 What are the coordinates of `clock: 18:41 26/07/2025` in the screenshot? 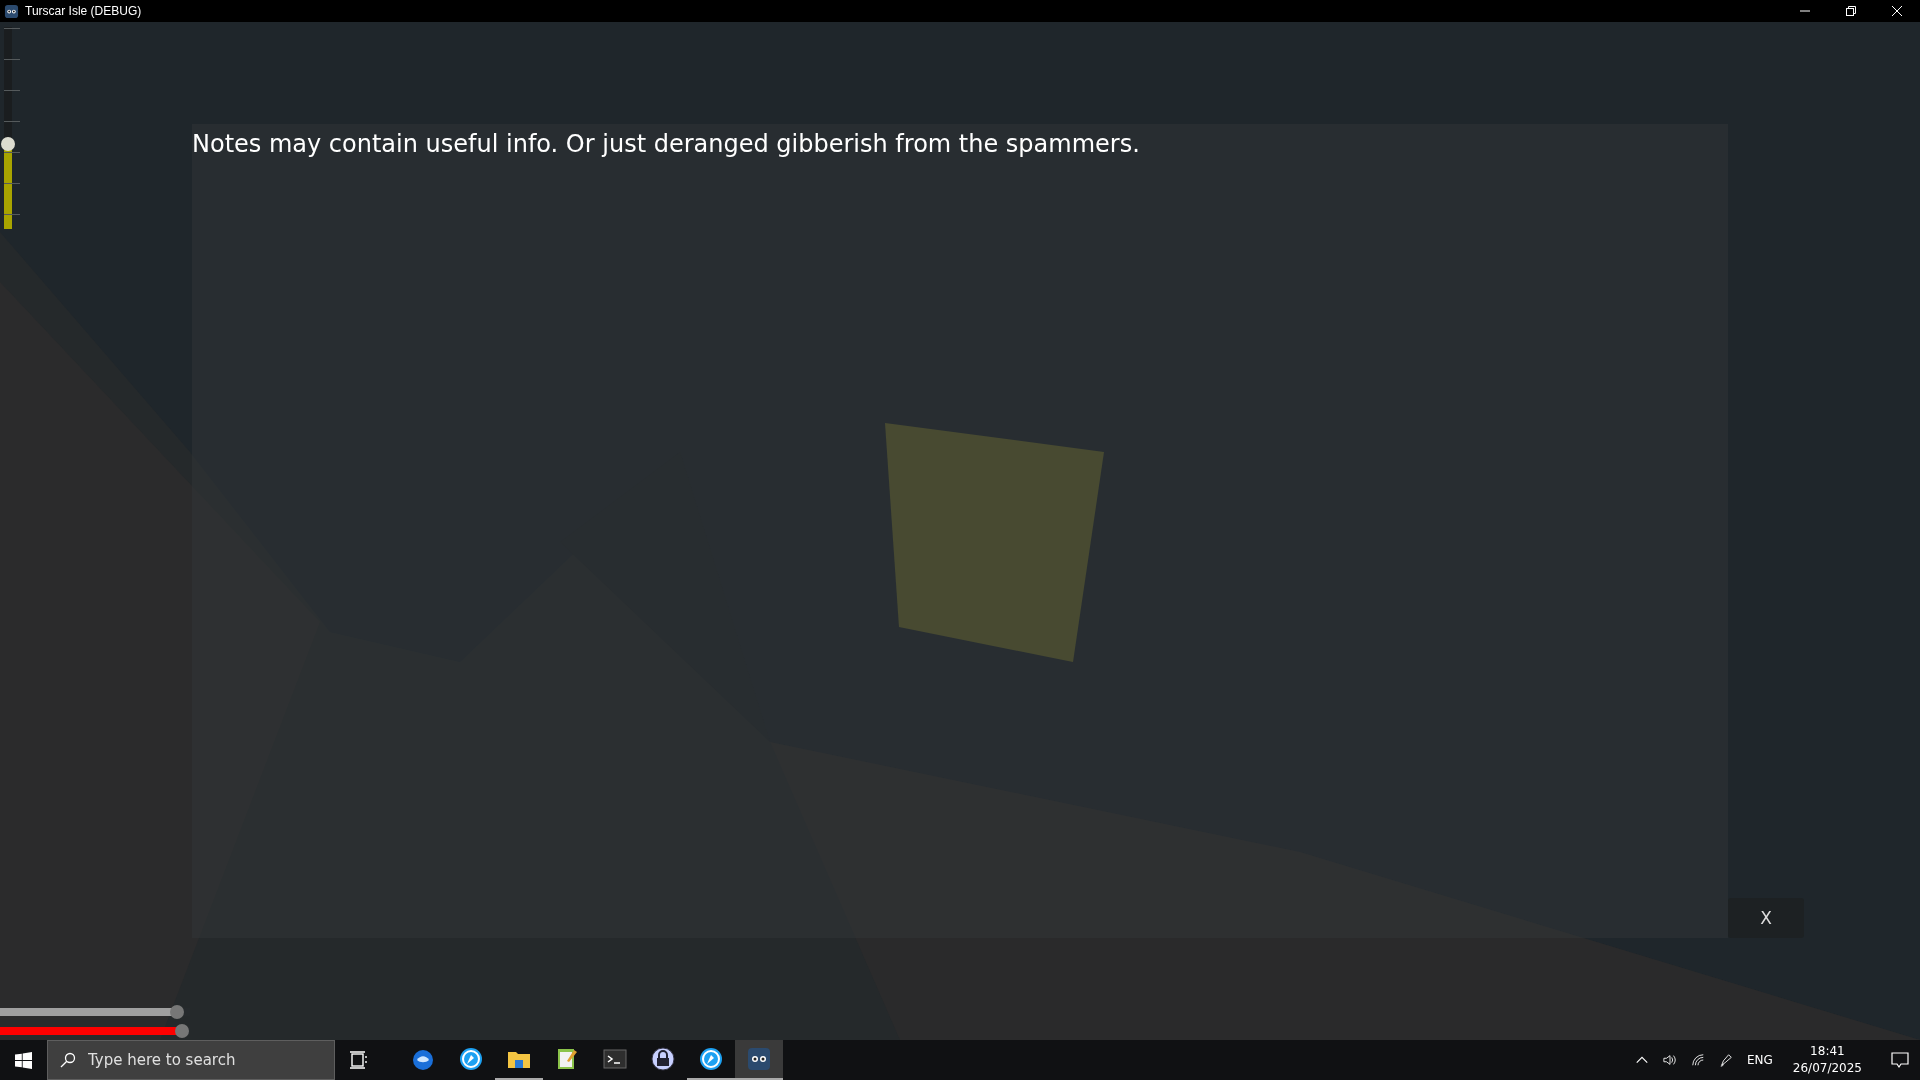 It's located at (1827, 1060).